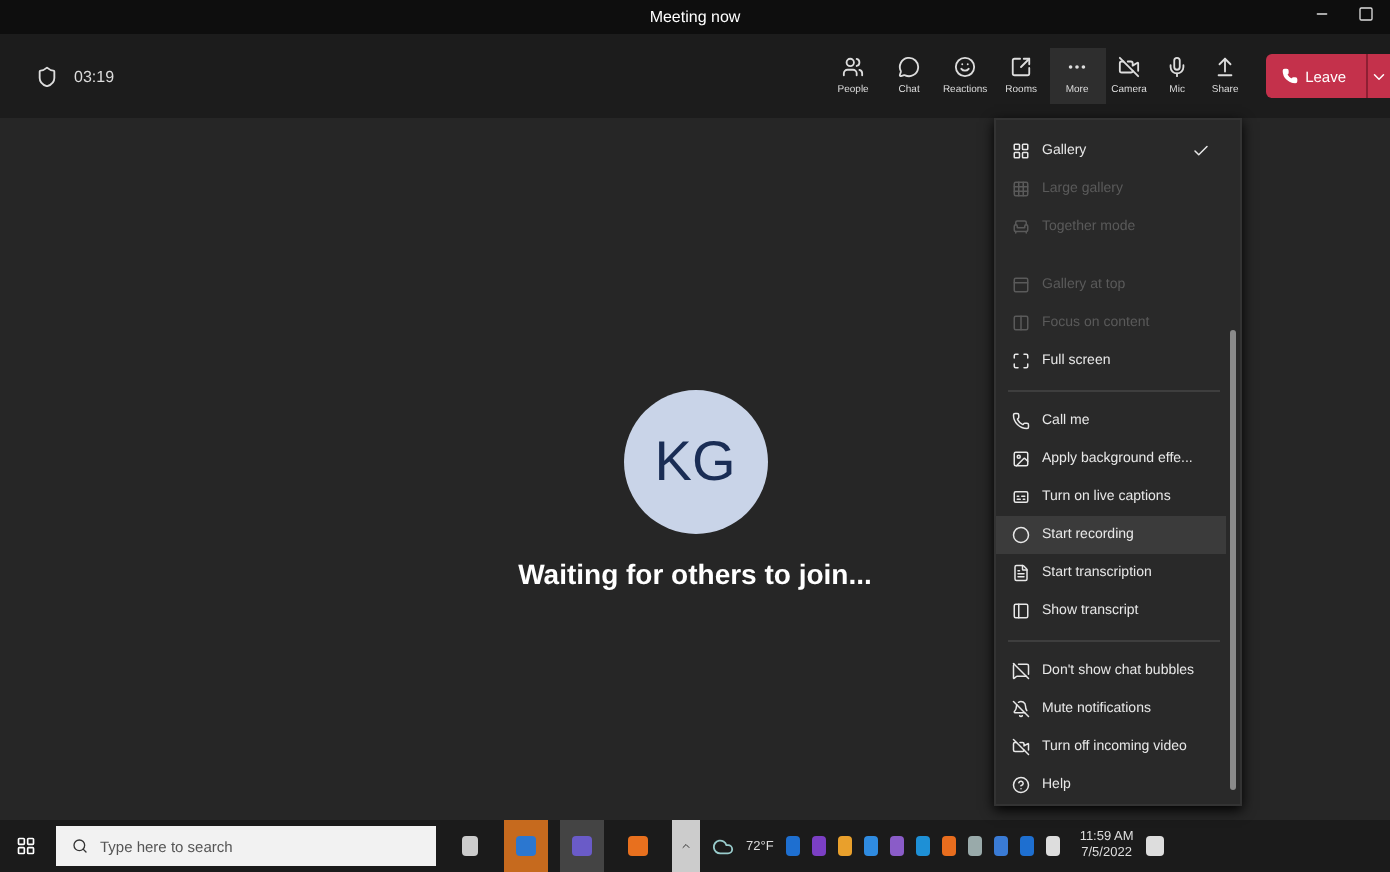  I want to click on bell-off-icon, so click(1021, 708).